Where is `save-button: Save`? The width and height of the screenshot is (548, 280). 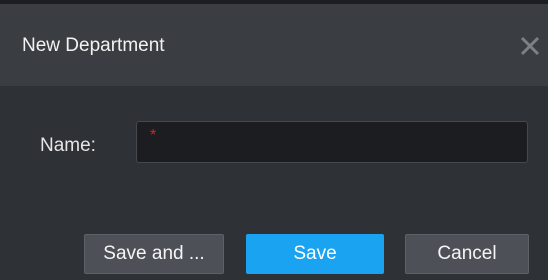
save-button: Save is located at coordinates (315, 254).